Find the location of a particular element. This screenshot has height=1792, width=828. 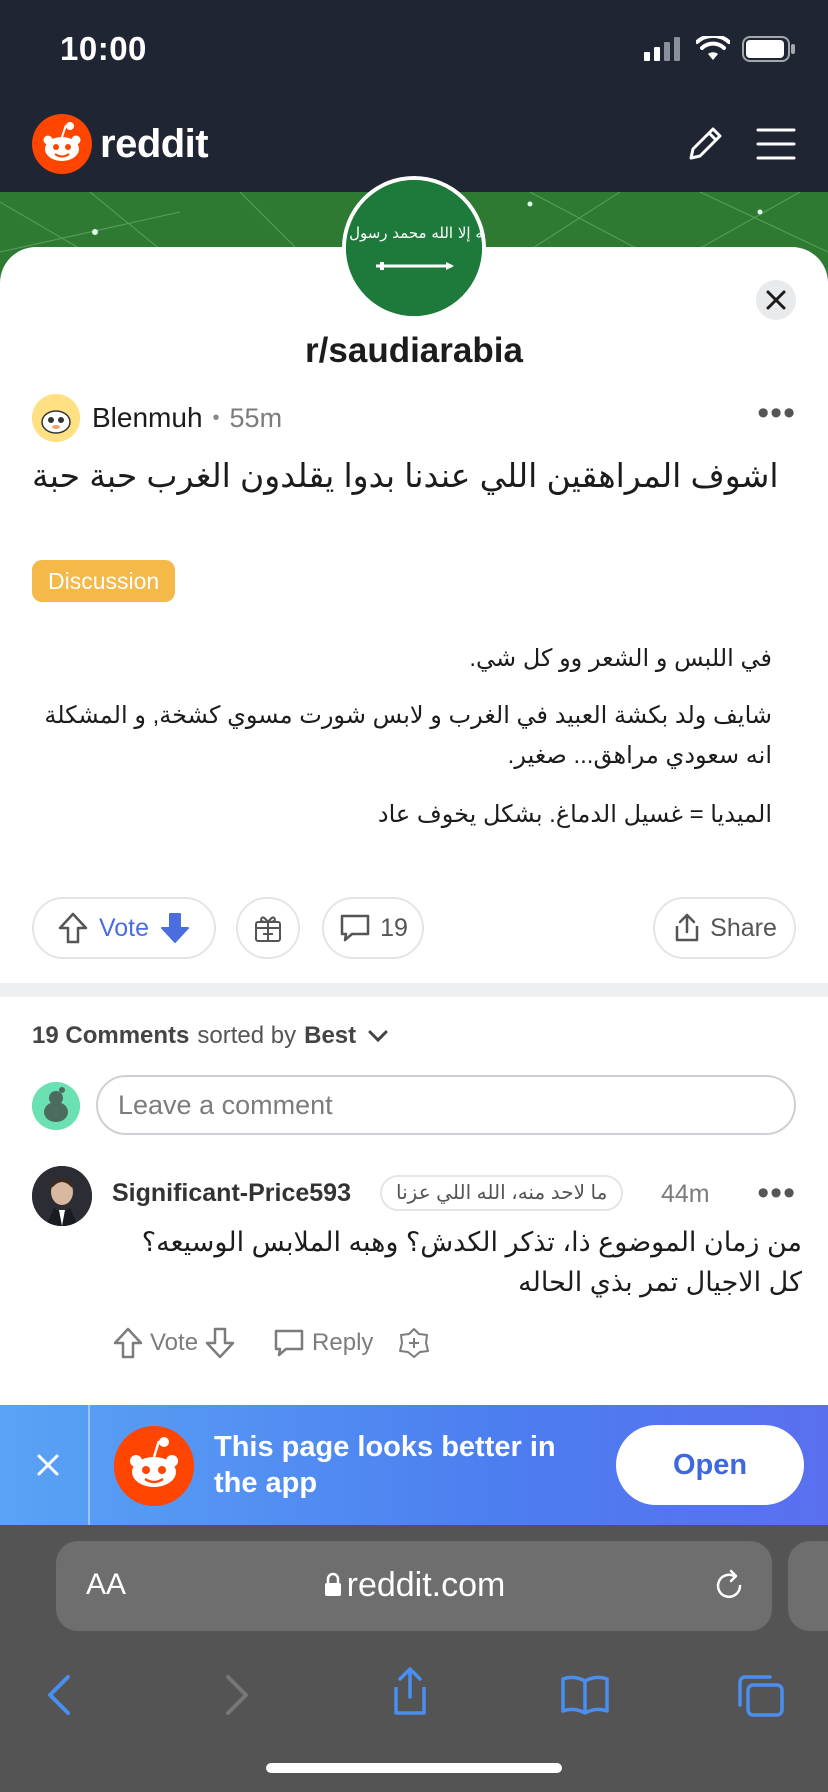

sort-value: Best is located at coordinates (330, 1035).